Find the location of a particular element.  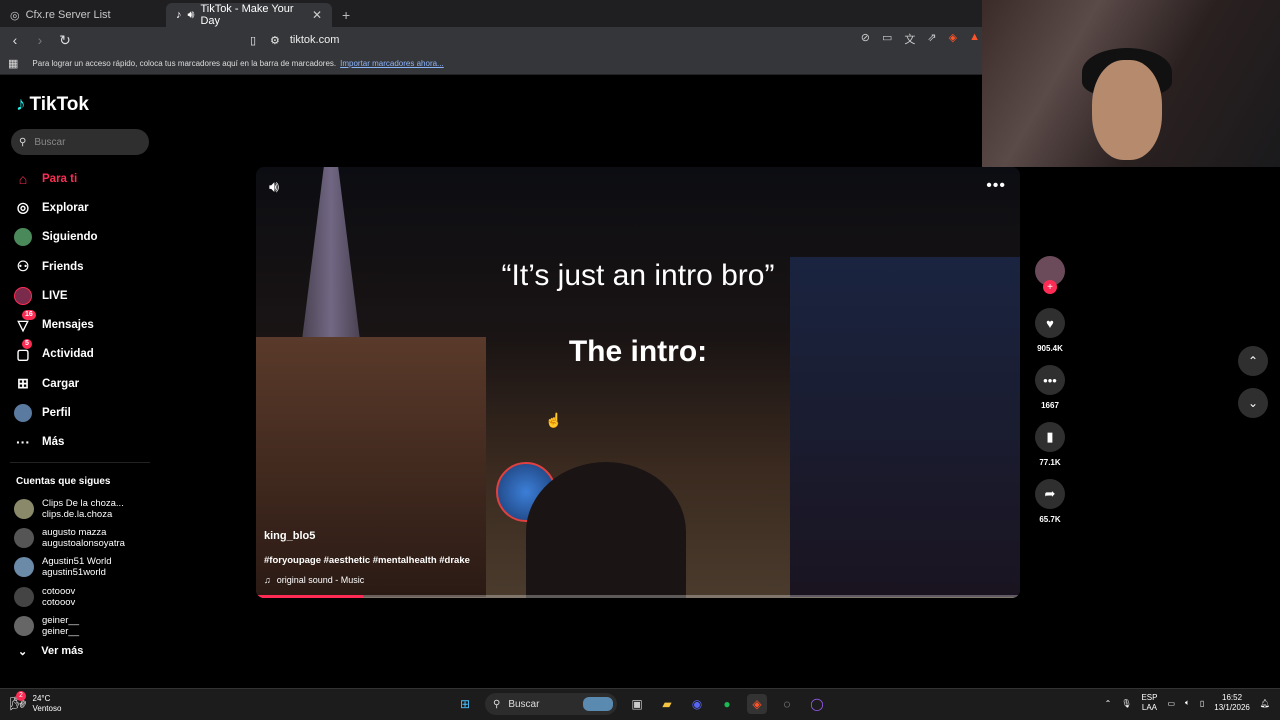

cast-icon: ▭ is located at coordinates (887, 39).